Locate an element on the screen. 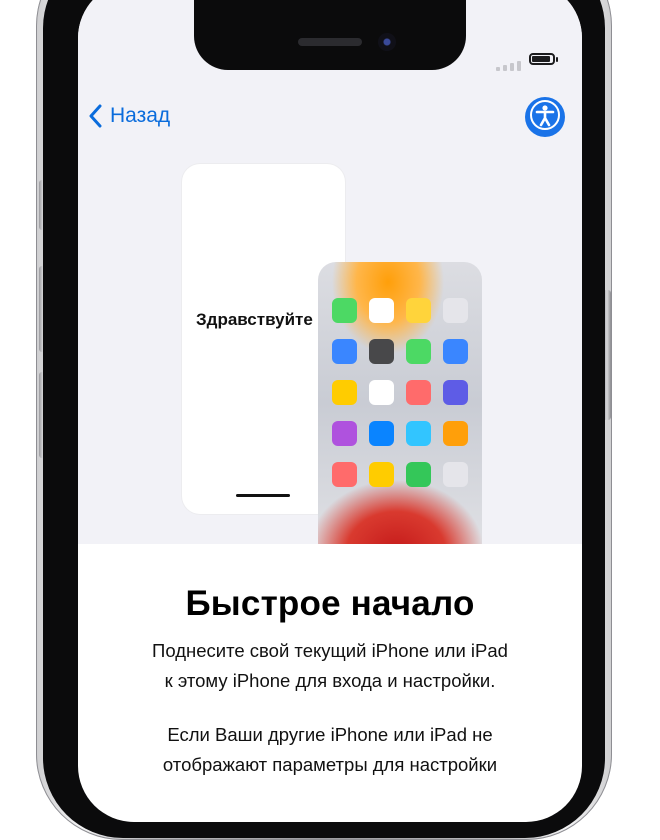 This screenshot has width=660, height=840. earpiece-speaker is located at coordinates (330, 42).